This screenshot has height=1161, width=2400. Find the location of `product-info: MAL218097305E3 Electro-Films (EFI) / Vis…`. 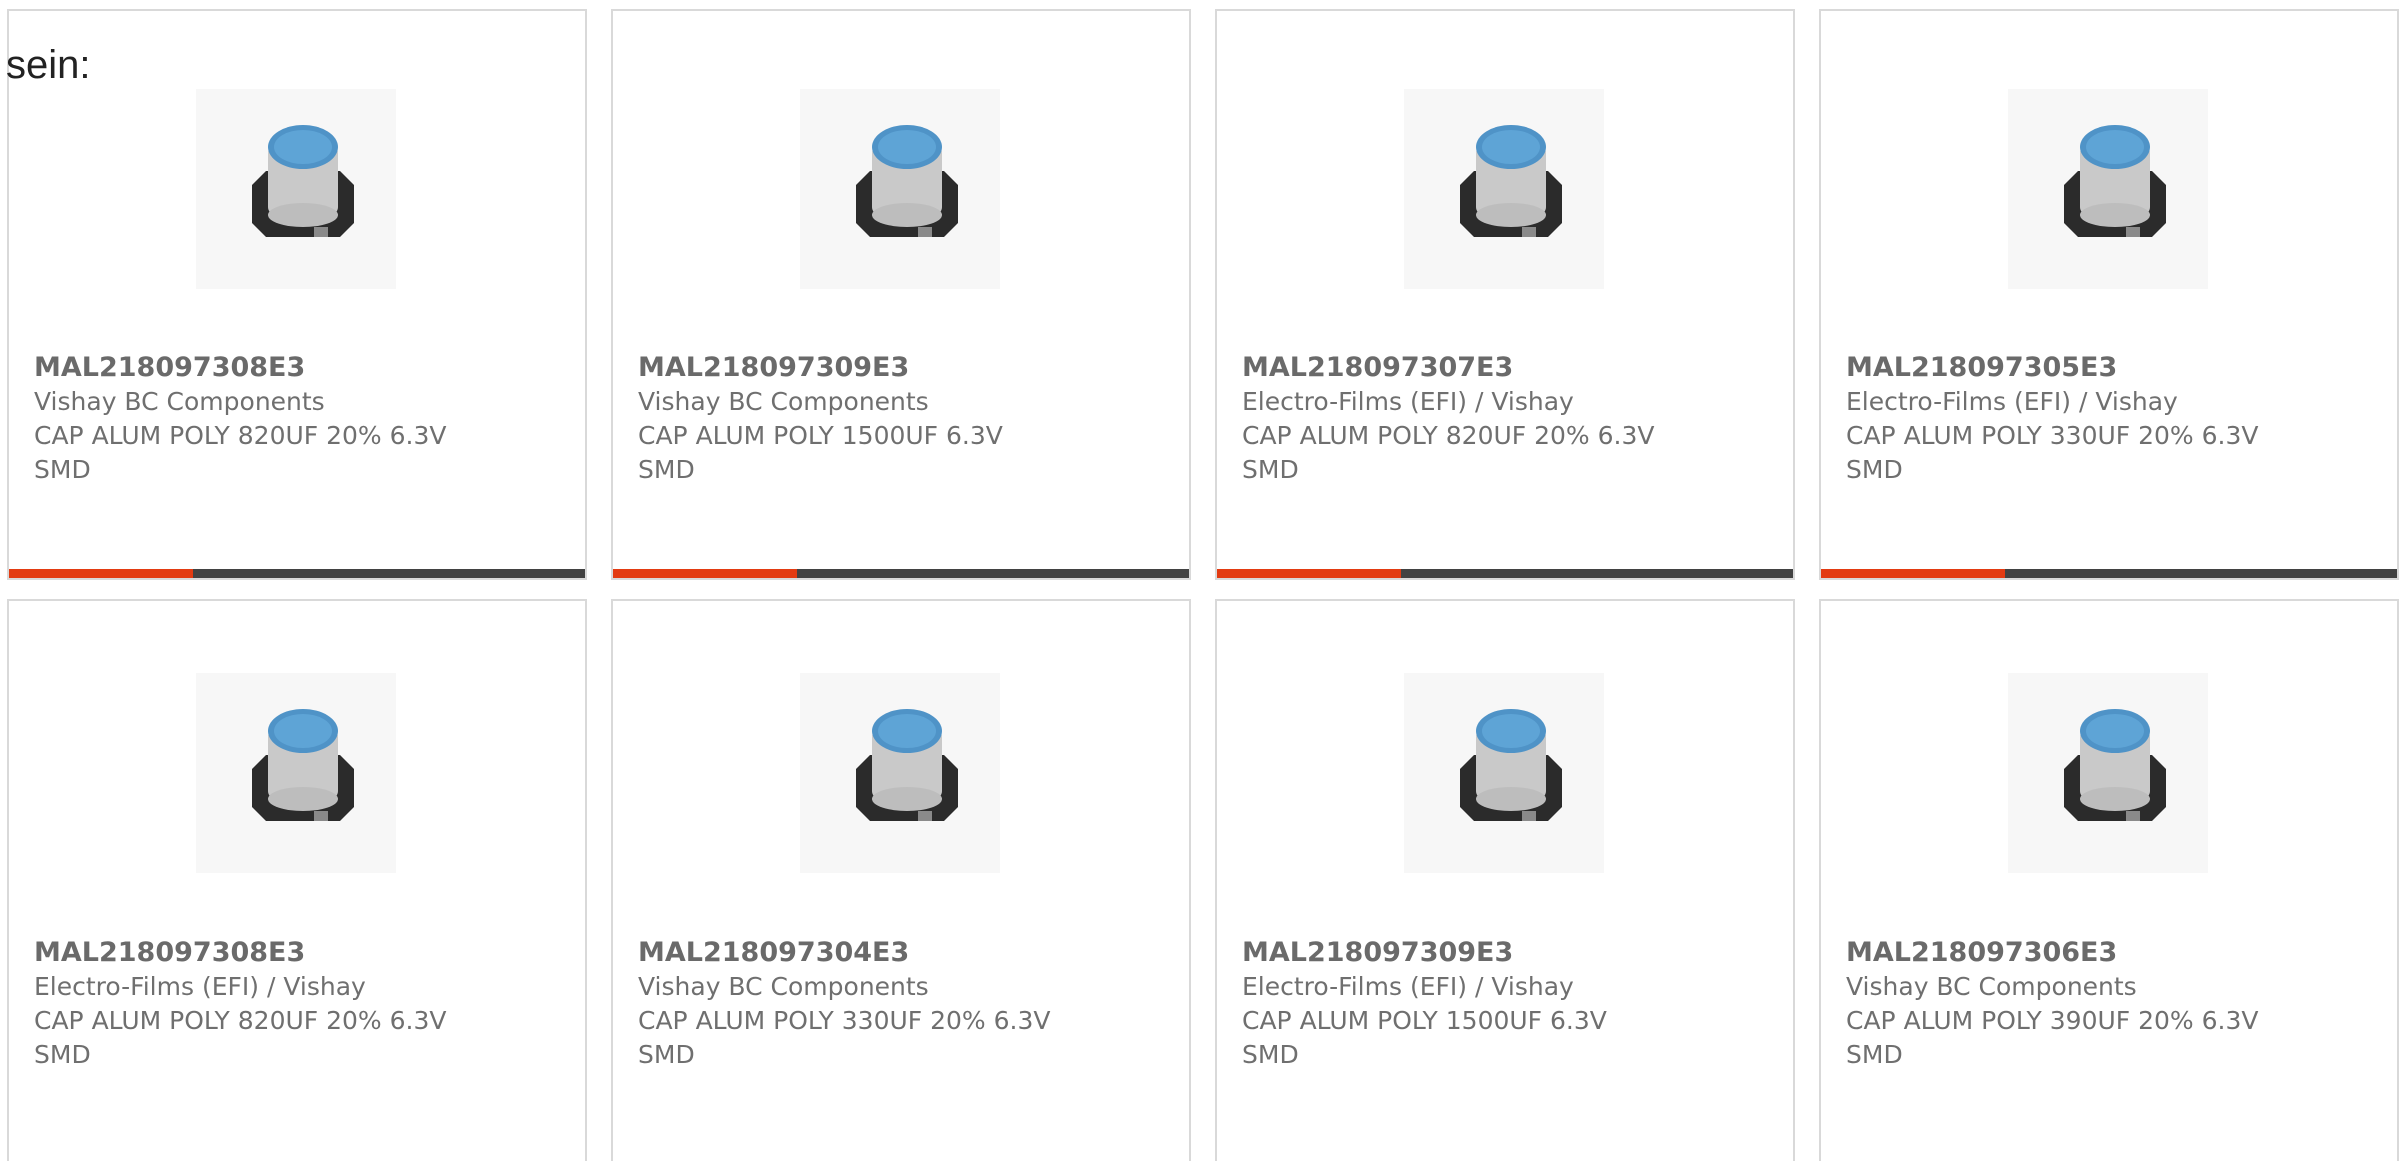

product-info: MAL218097305E3 Electro-Films (EFI) / Vis… is located at coordinates (2111, 419).